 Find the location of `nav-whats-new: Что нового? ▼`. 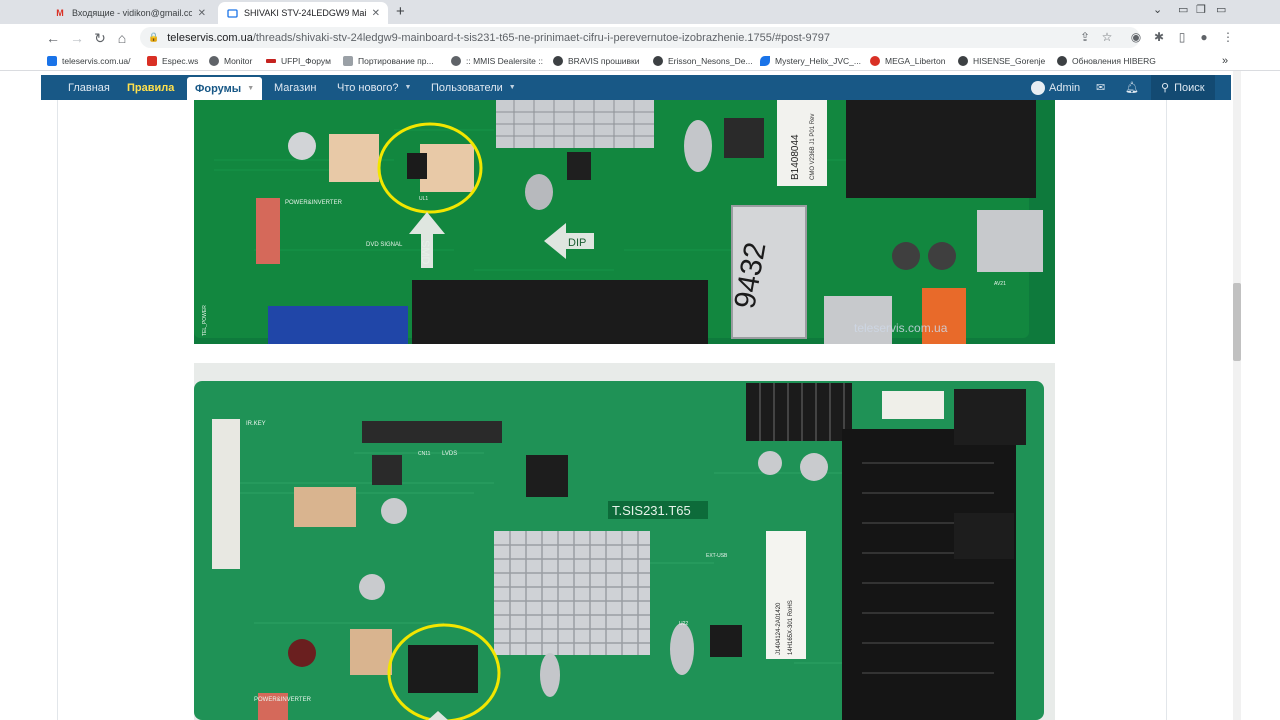

nav-whats-new: Что нового? ▼ is located at coordinates (374, 87).